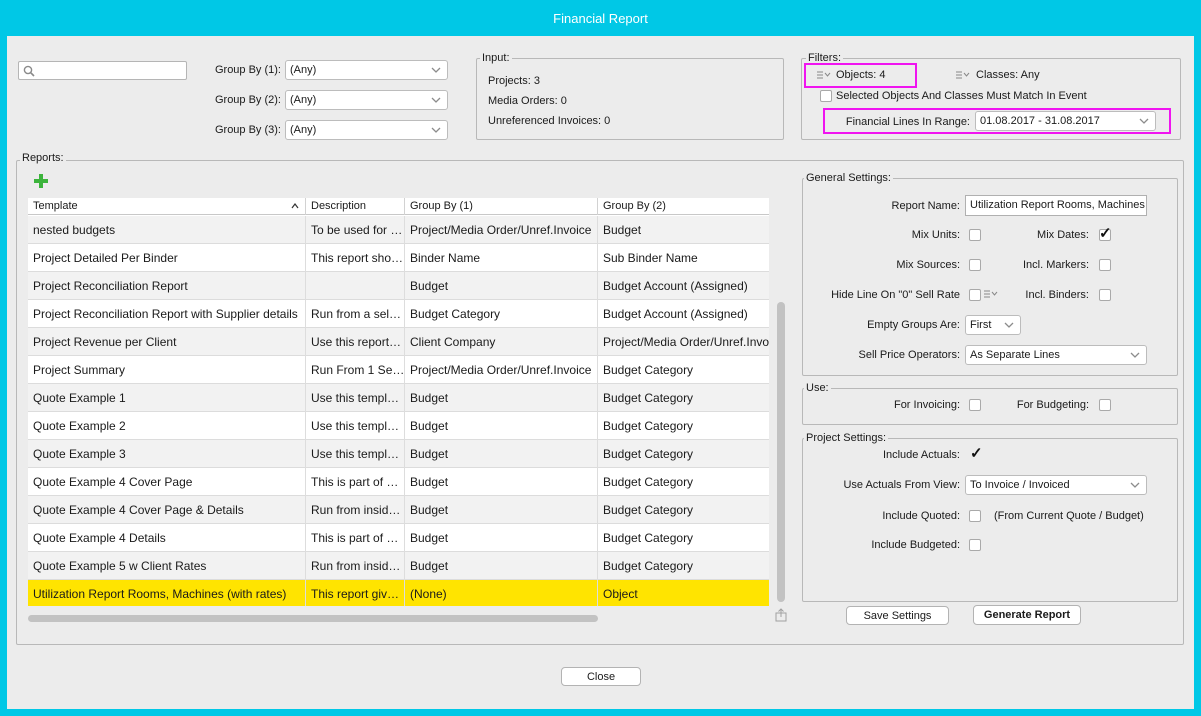 The height and width of the screenshot is (716, 1201). I want to click on mix-units-label: Mix Units:, so click(935, 235).